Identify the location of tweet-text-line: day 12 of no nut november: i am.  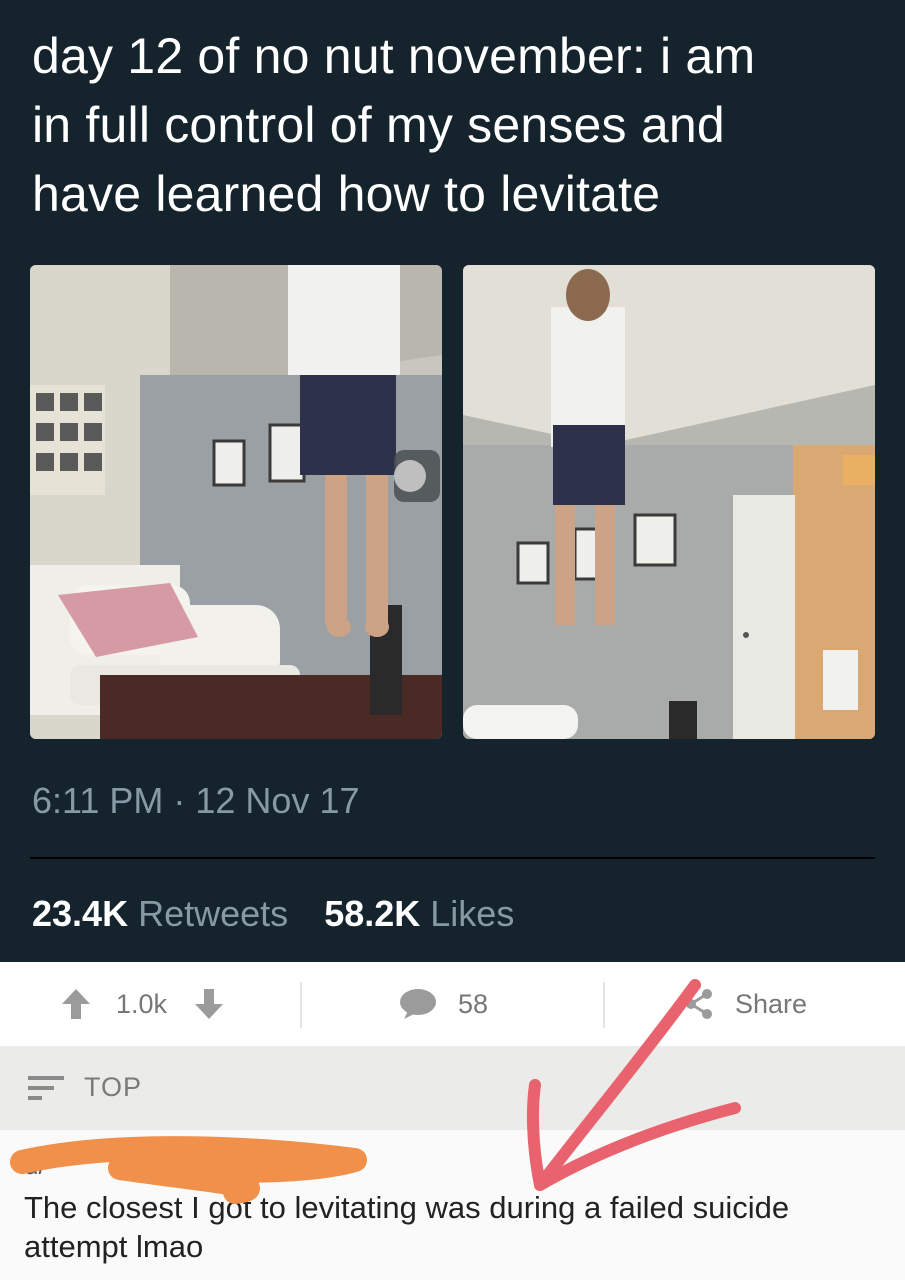
(394, 56).